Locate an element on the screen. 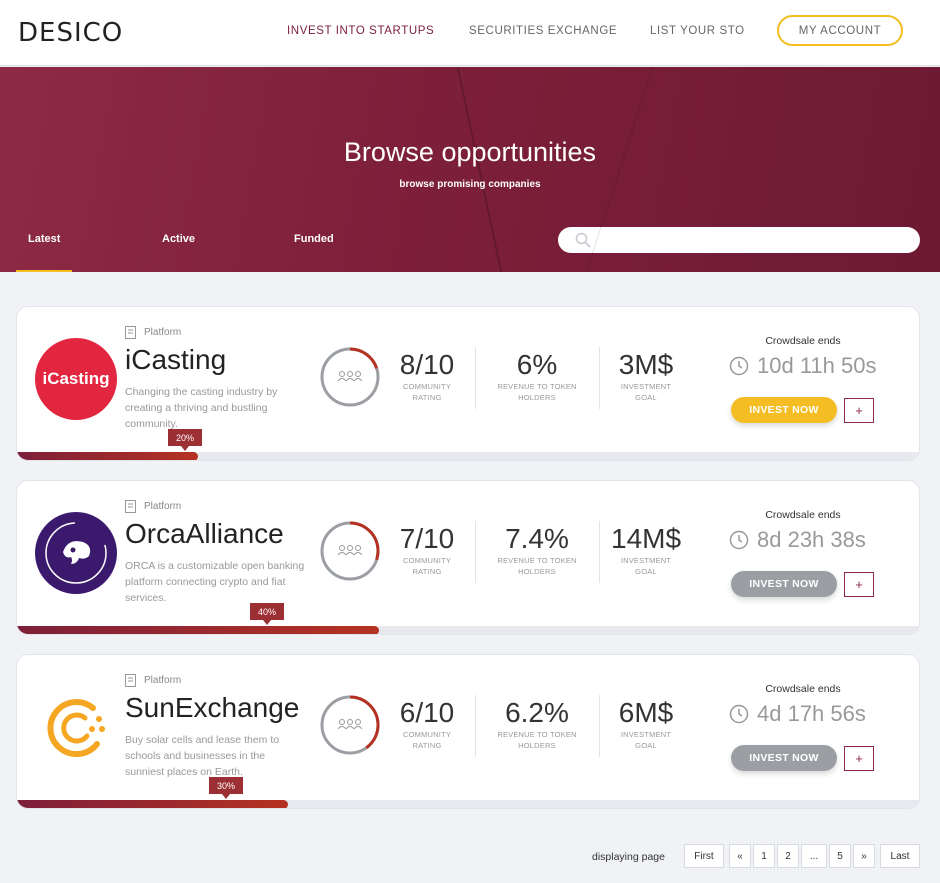 The height and width of the screenshot is (883, 940). search-input is located at coordinates (739, 240).